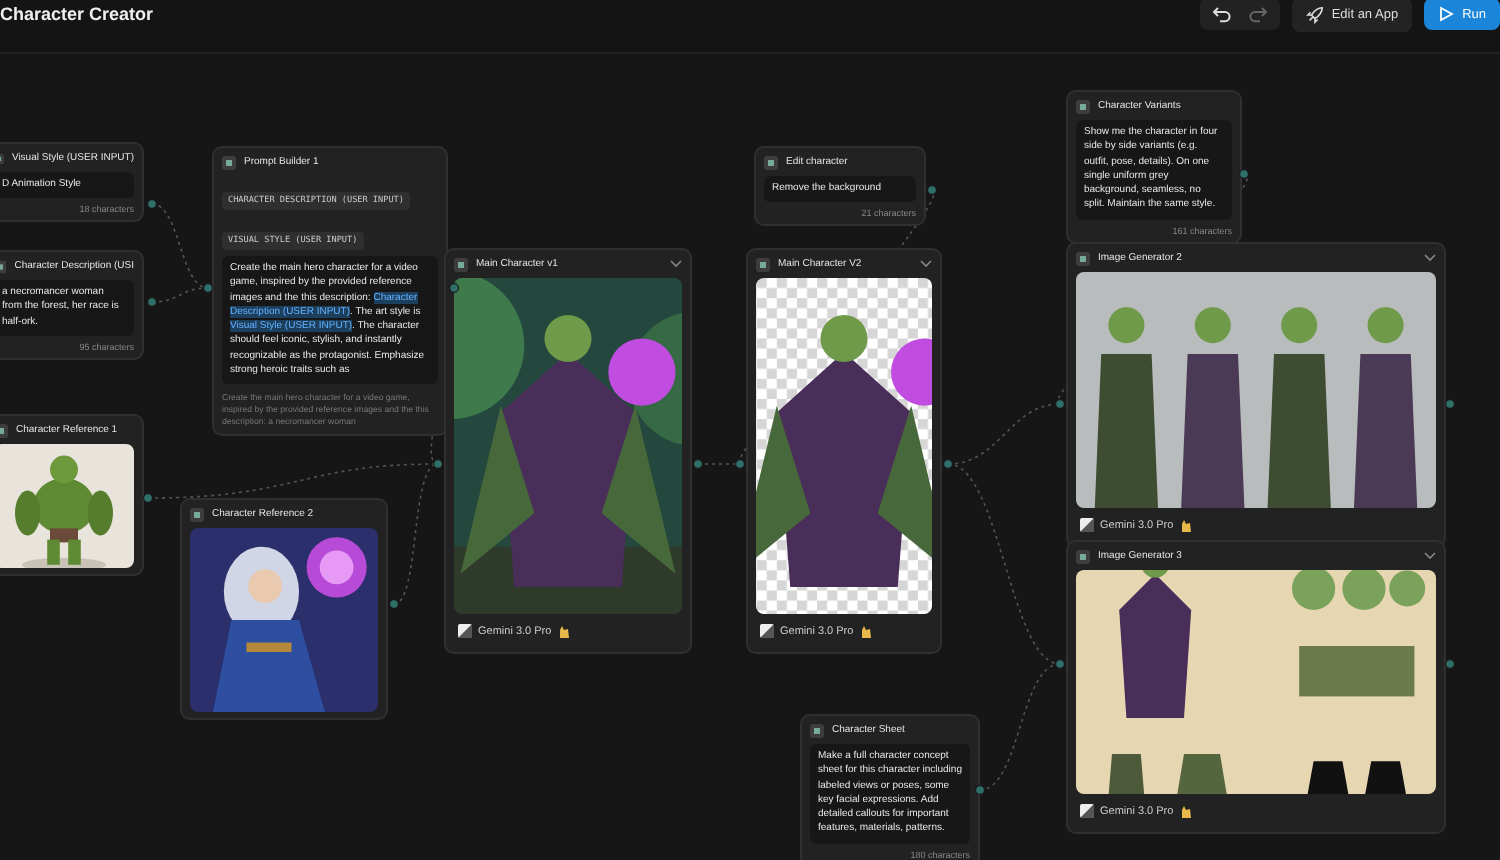 The image size is (1500, 860). What do you see at coordinates (1314, 14) in the screenshot?
I see `rocket-icon` at bounding box center [1314, 14].